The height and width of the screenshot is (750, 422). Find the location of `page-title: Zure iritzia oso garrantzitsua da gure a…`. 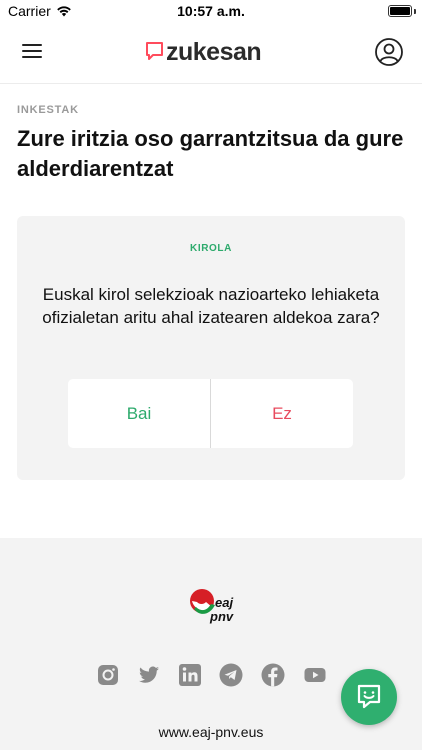

page-title: Zure iritzia oso garrantzitsua da gure a… is located at coordinates (210, 153).